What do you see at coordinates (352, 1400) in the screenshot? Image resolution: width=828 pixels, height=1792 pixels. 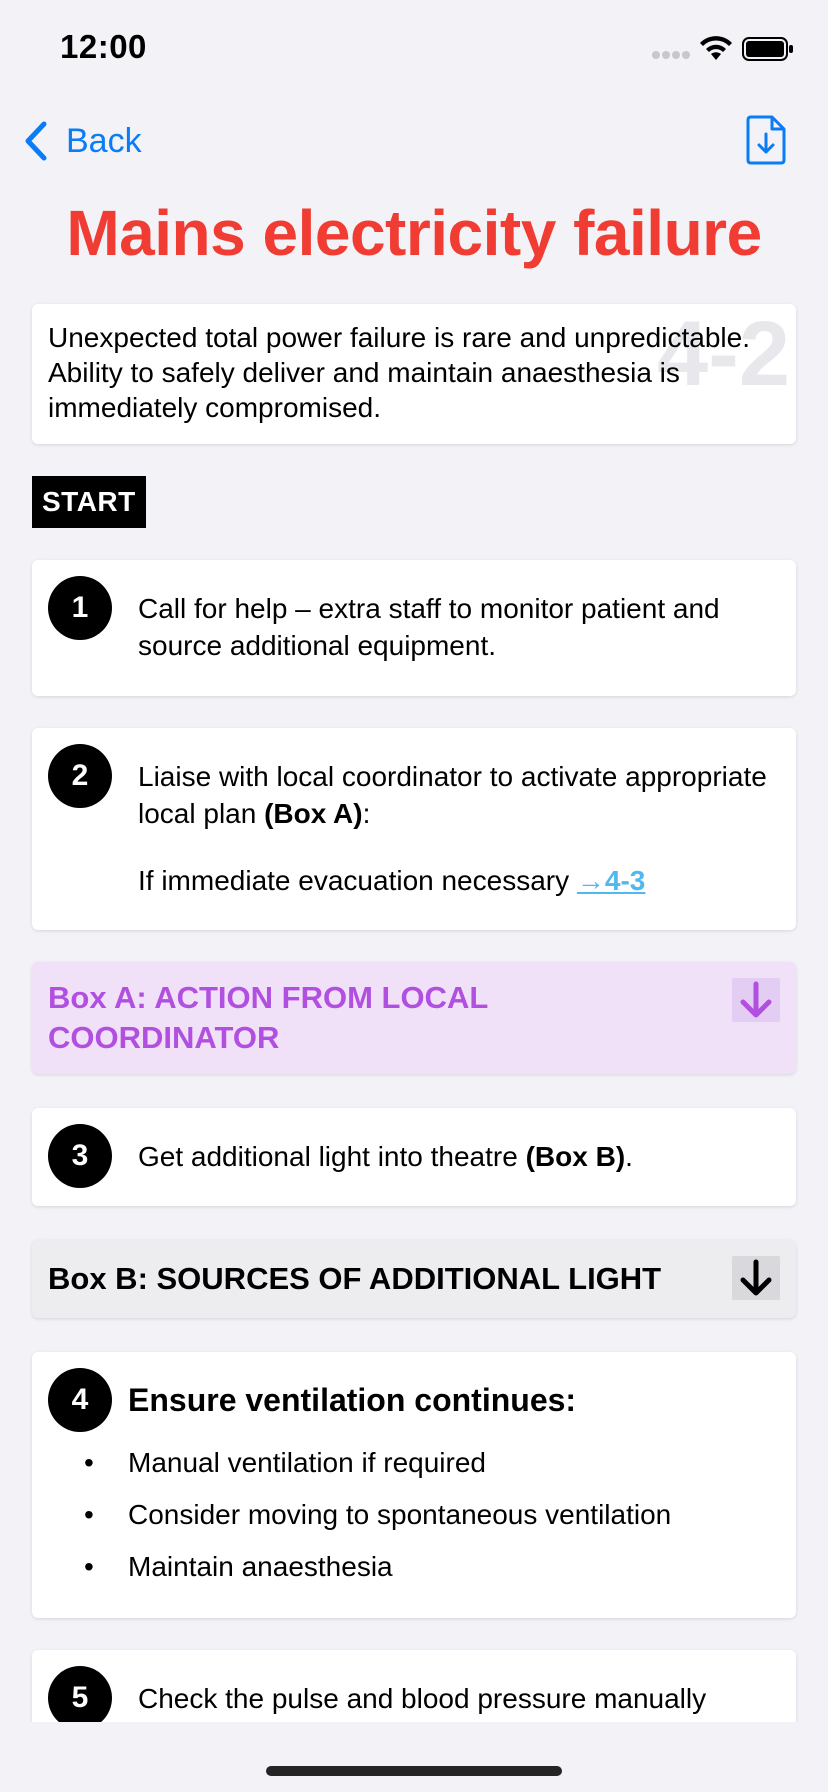 I see `step-heading: Ensure ventilation continues:` at bounding box center [352, 1400].